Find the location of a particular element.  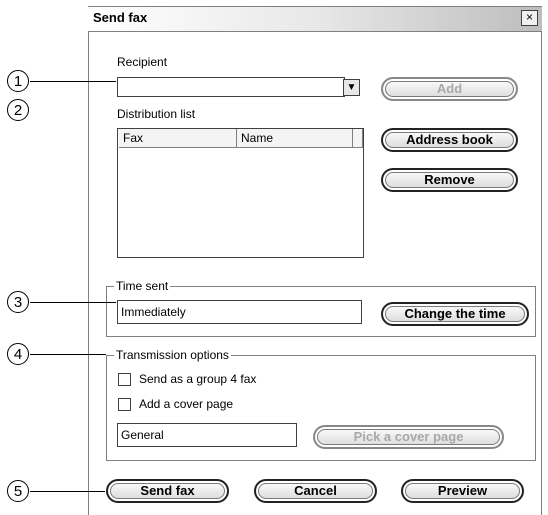

cover-page-label: Add a cover page is located at coordinates (186, 404).